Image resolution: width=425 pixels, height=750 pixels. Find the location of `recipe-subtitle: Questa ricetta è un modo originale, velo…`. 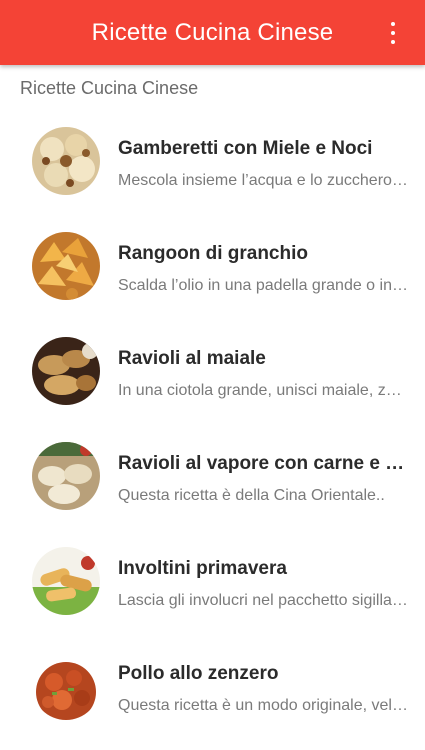

recipe-subtitle: Questa ricetta è un modo originale, velo… is located at coordinates (264, 705).